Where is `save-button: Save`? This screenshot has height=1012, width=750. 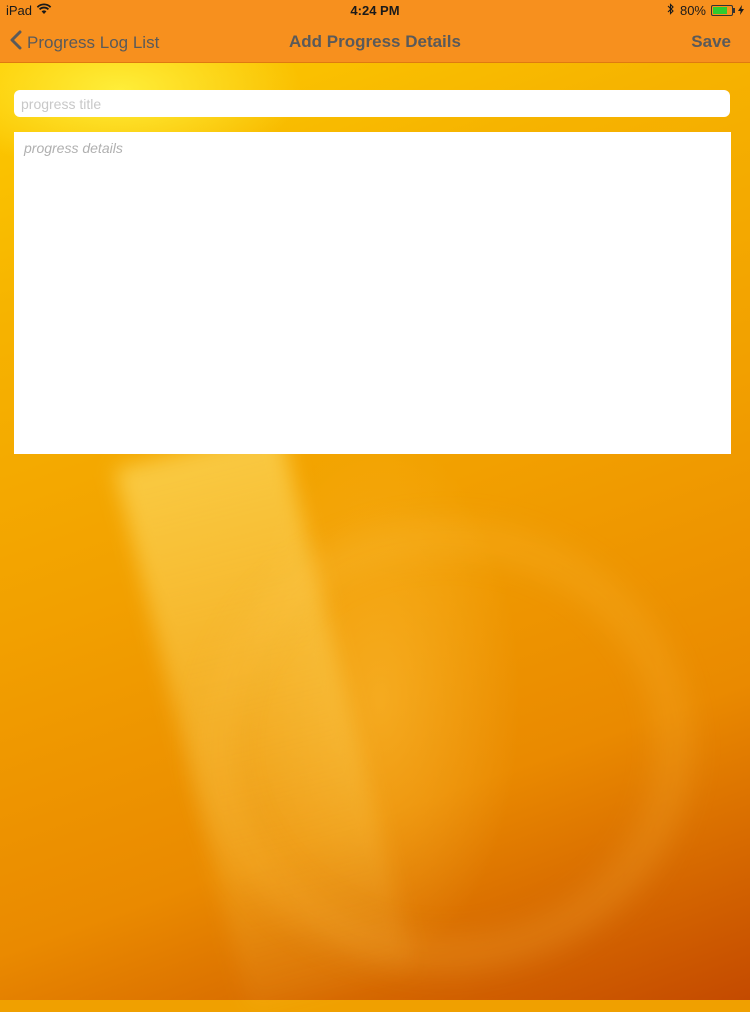 save-button: Save is located at coordinates (711, 42).